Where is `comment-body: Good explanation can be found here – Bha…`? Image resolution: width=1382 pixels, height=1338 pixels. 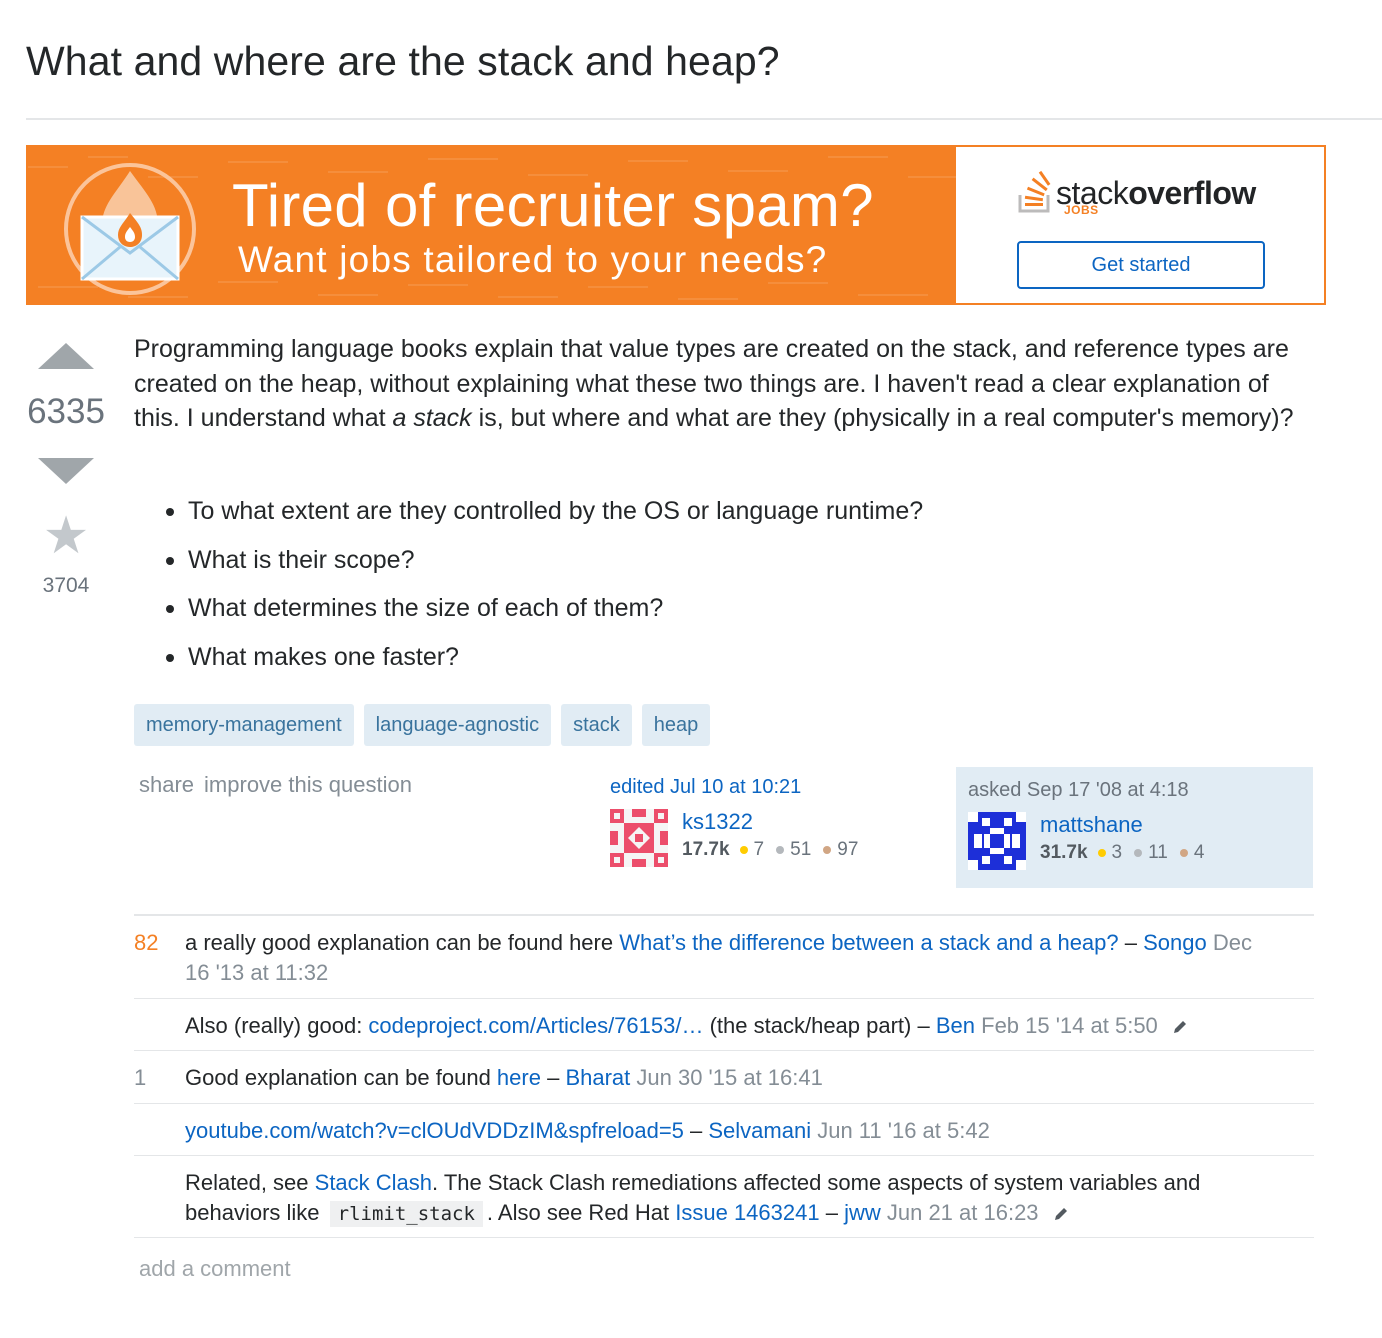
comment-body: Good explanation can be found here – Bha… is located at coordinates (749, 1077).